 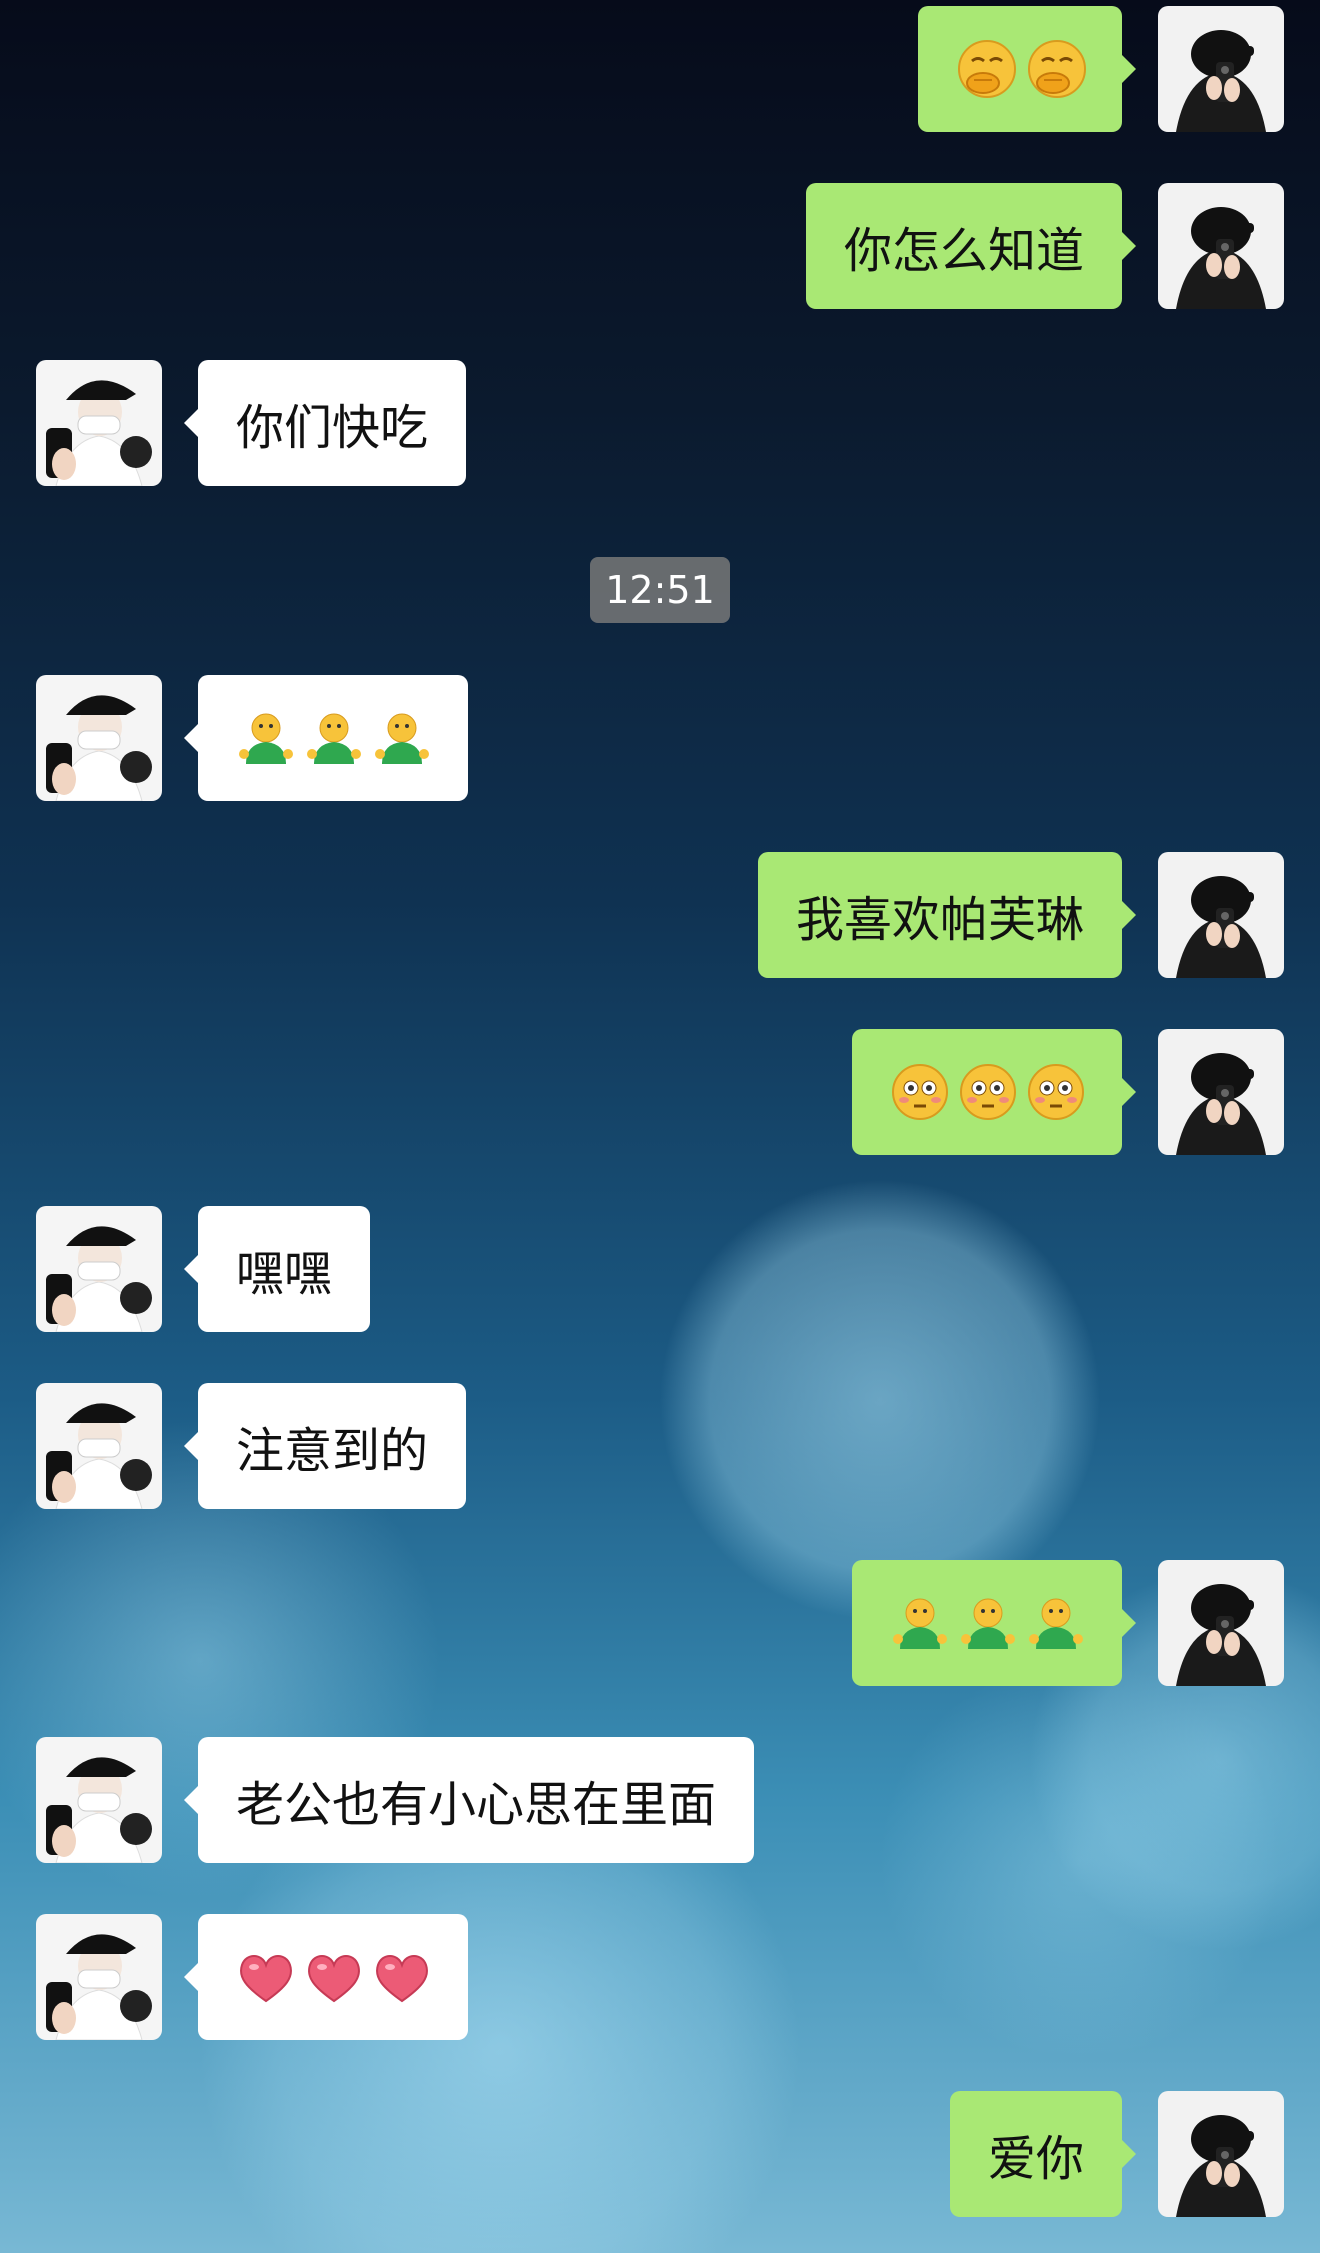 I want to click on message-bubble-incoming: 嘿嘿, so click(x=277, y=1269).